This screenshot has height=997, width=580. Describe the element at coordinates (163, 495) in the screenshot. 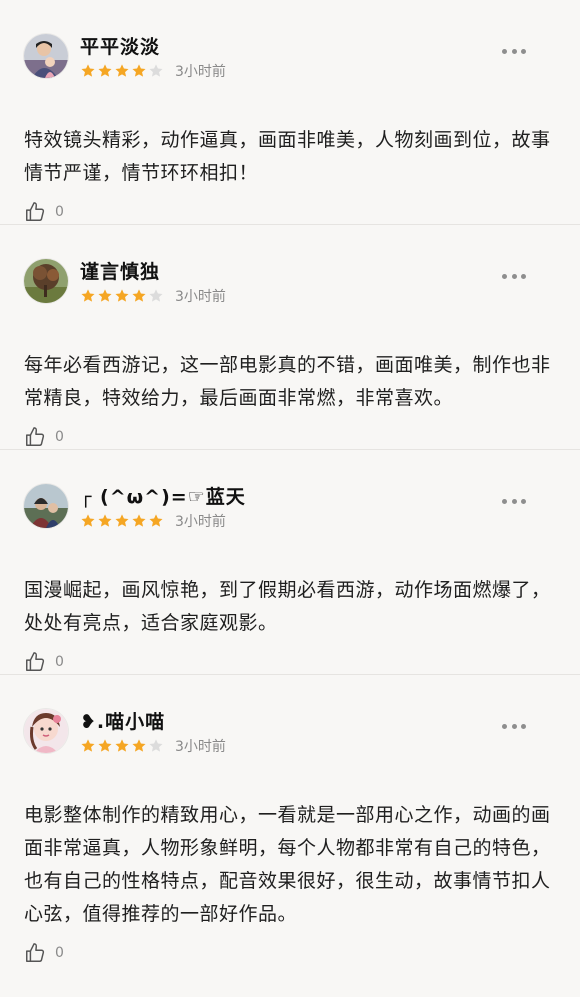

I see `username: ┌ (^ω^)=☞蓝天` at that location.